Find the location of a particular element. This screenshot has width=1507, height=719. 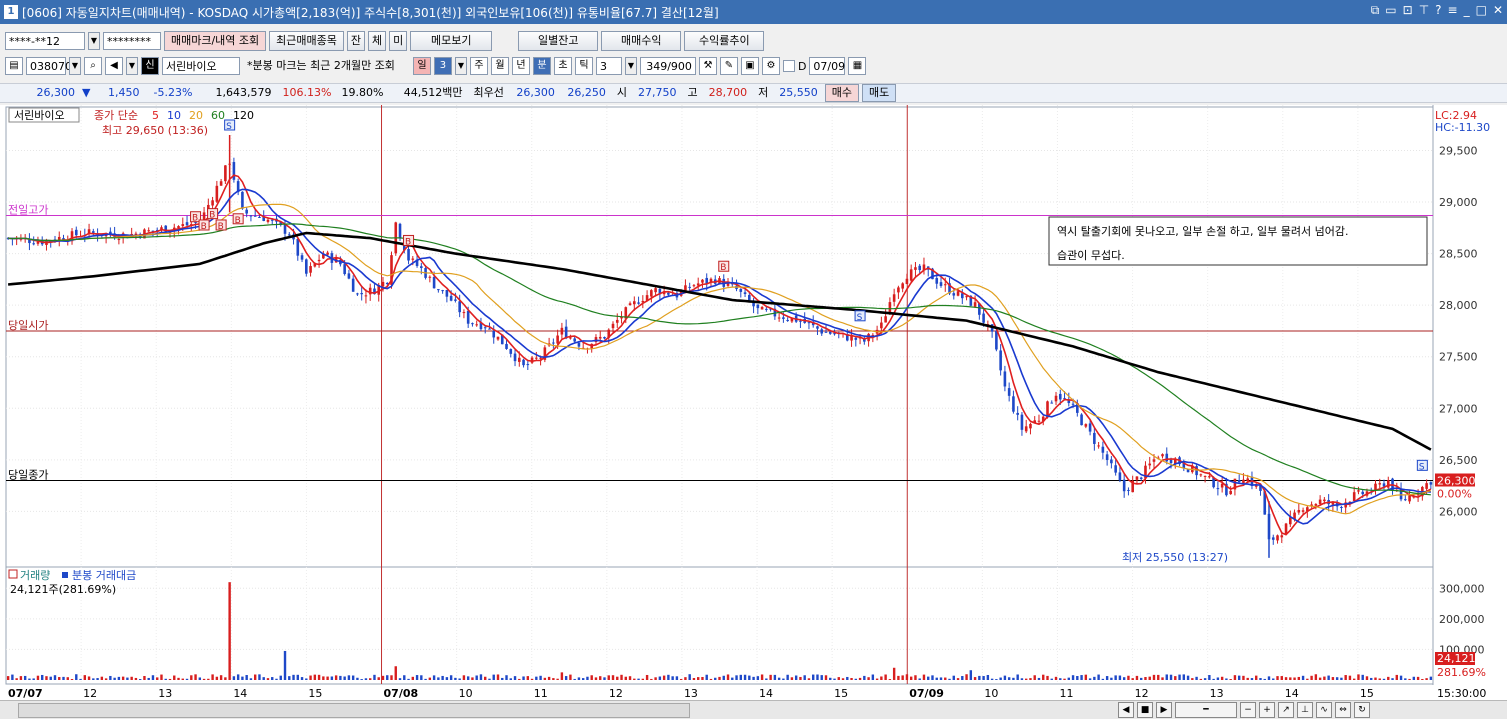

buy-button: 매수 is located at coordinates (841, 93).